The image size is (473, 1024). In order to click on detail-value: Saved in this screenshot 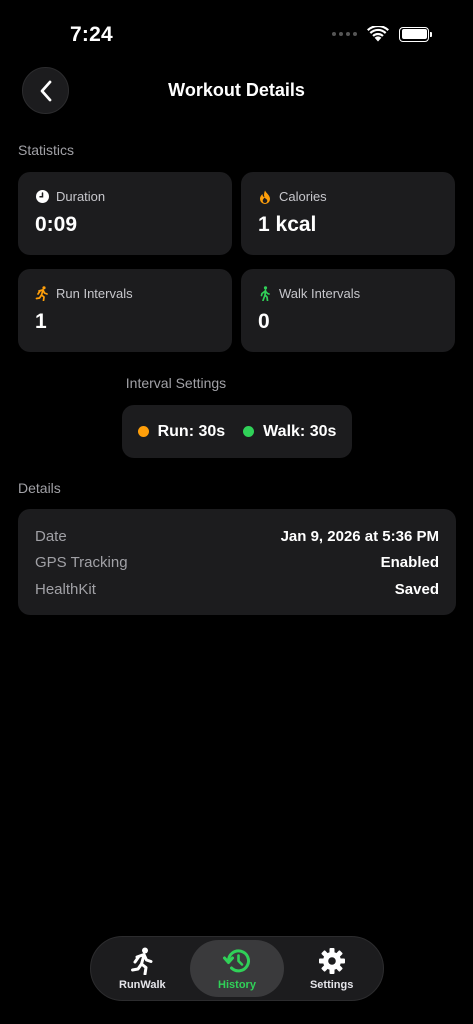, I will do `click(416, 589)`.